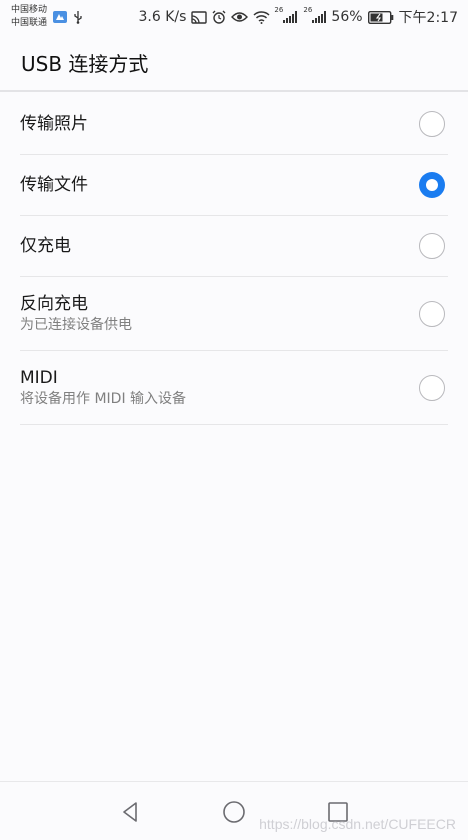 The image size is (468, 840). What do you see at coordinates (29, 10) in the screenshot?
I see `carrier-1-label: 中国移动` at bounding box center [29, 10].